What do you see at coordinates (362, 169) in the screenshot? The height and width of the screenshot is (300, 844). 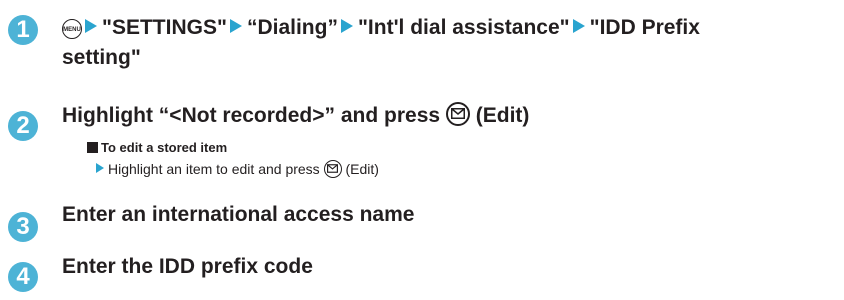 I see `sub-text-after: (Edit)` at bounding box center [362, 169].